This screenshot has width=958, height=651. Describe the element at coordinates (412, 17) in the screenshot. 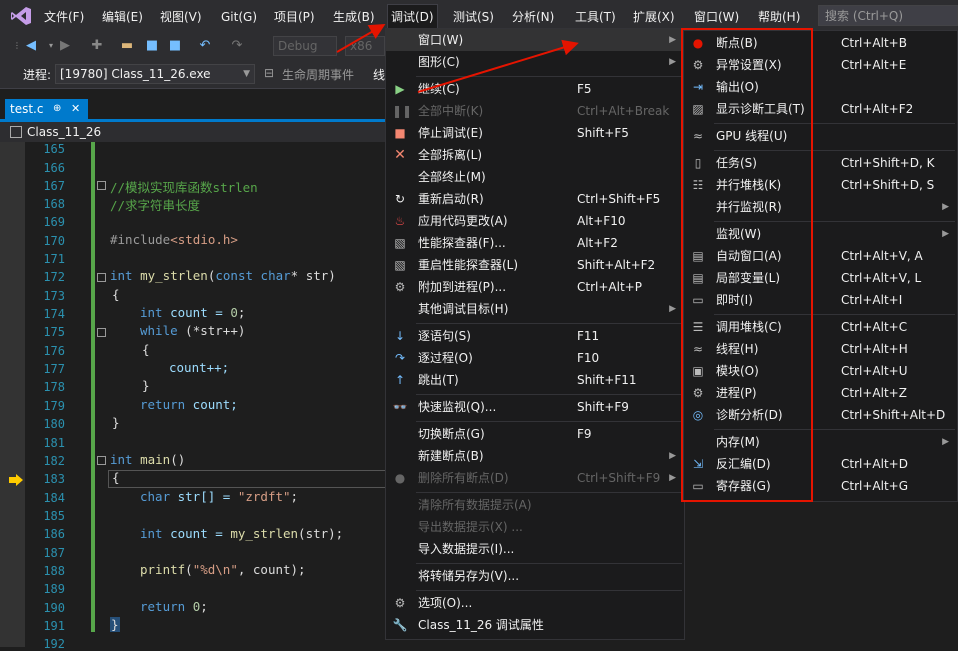

I see `menu-debug: 调试(D)` at that location.